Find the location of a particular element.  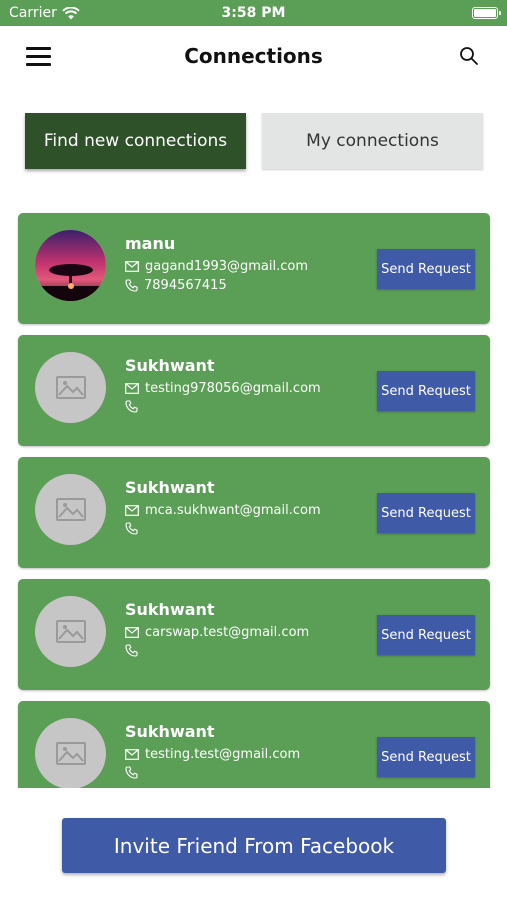

connection-email: carswap.test@gmail.com is located at coordinates (217, 632).